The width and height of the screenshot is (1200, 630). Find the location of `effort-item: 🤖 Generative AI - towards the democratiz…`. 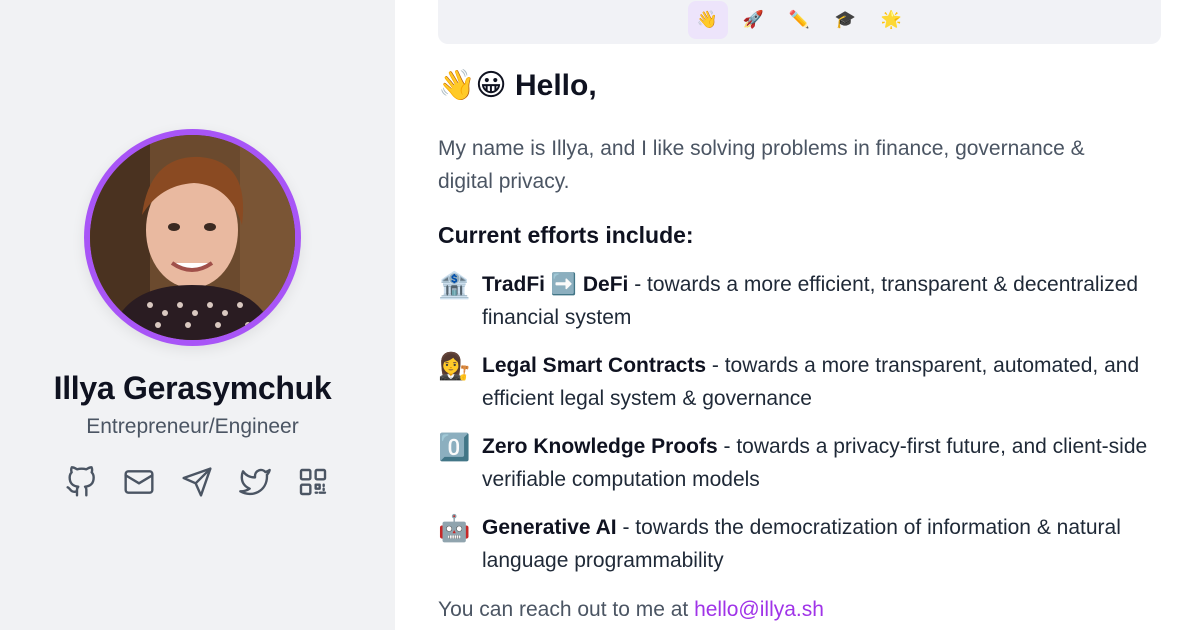

effort-item: 🤖 Generative AI - towards the democratiz… is located at coordinates (798, 544).